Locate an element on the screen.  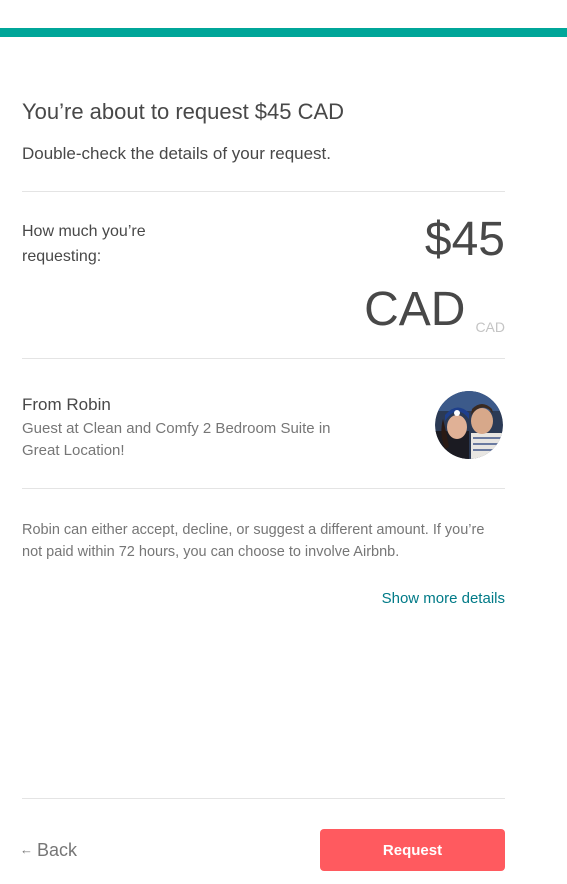
back-label: Back is located at coordinates (57, 850).